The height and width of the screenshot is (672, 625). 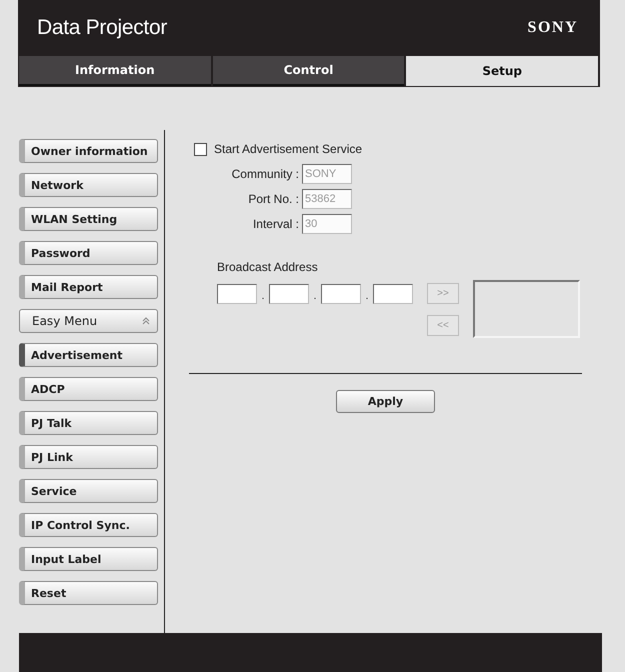 I want to click on brand-logo: SONY, so click(x=553, y=28).